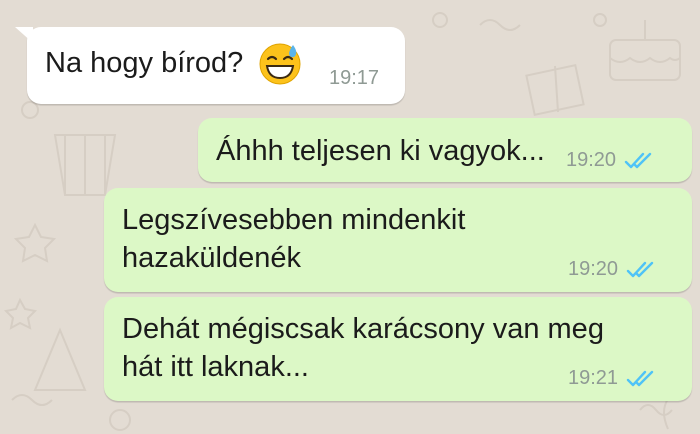 The height and width of the screenshot is (434, 700). I want to click on message-text-line: Dehát mégiscsak karácsony van meg, so click(363, 329).